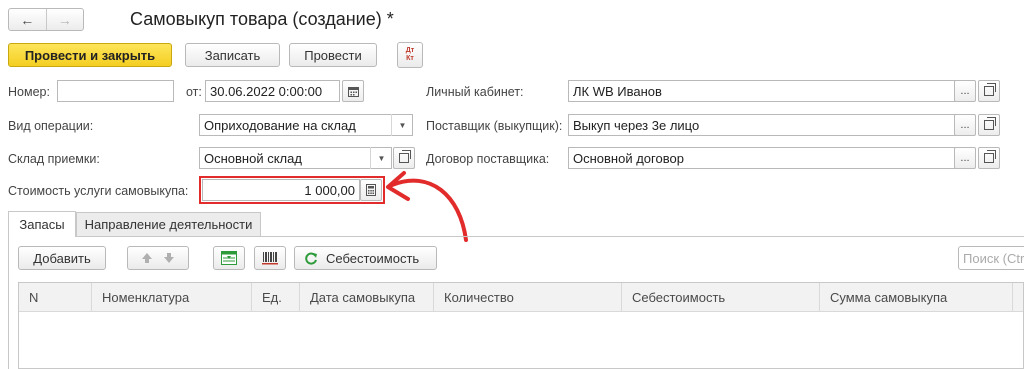 The image size is (1024, 369). I want to click on dt-label: Дт, so click(410, 50).